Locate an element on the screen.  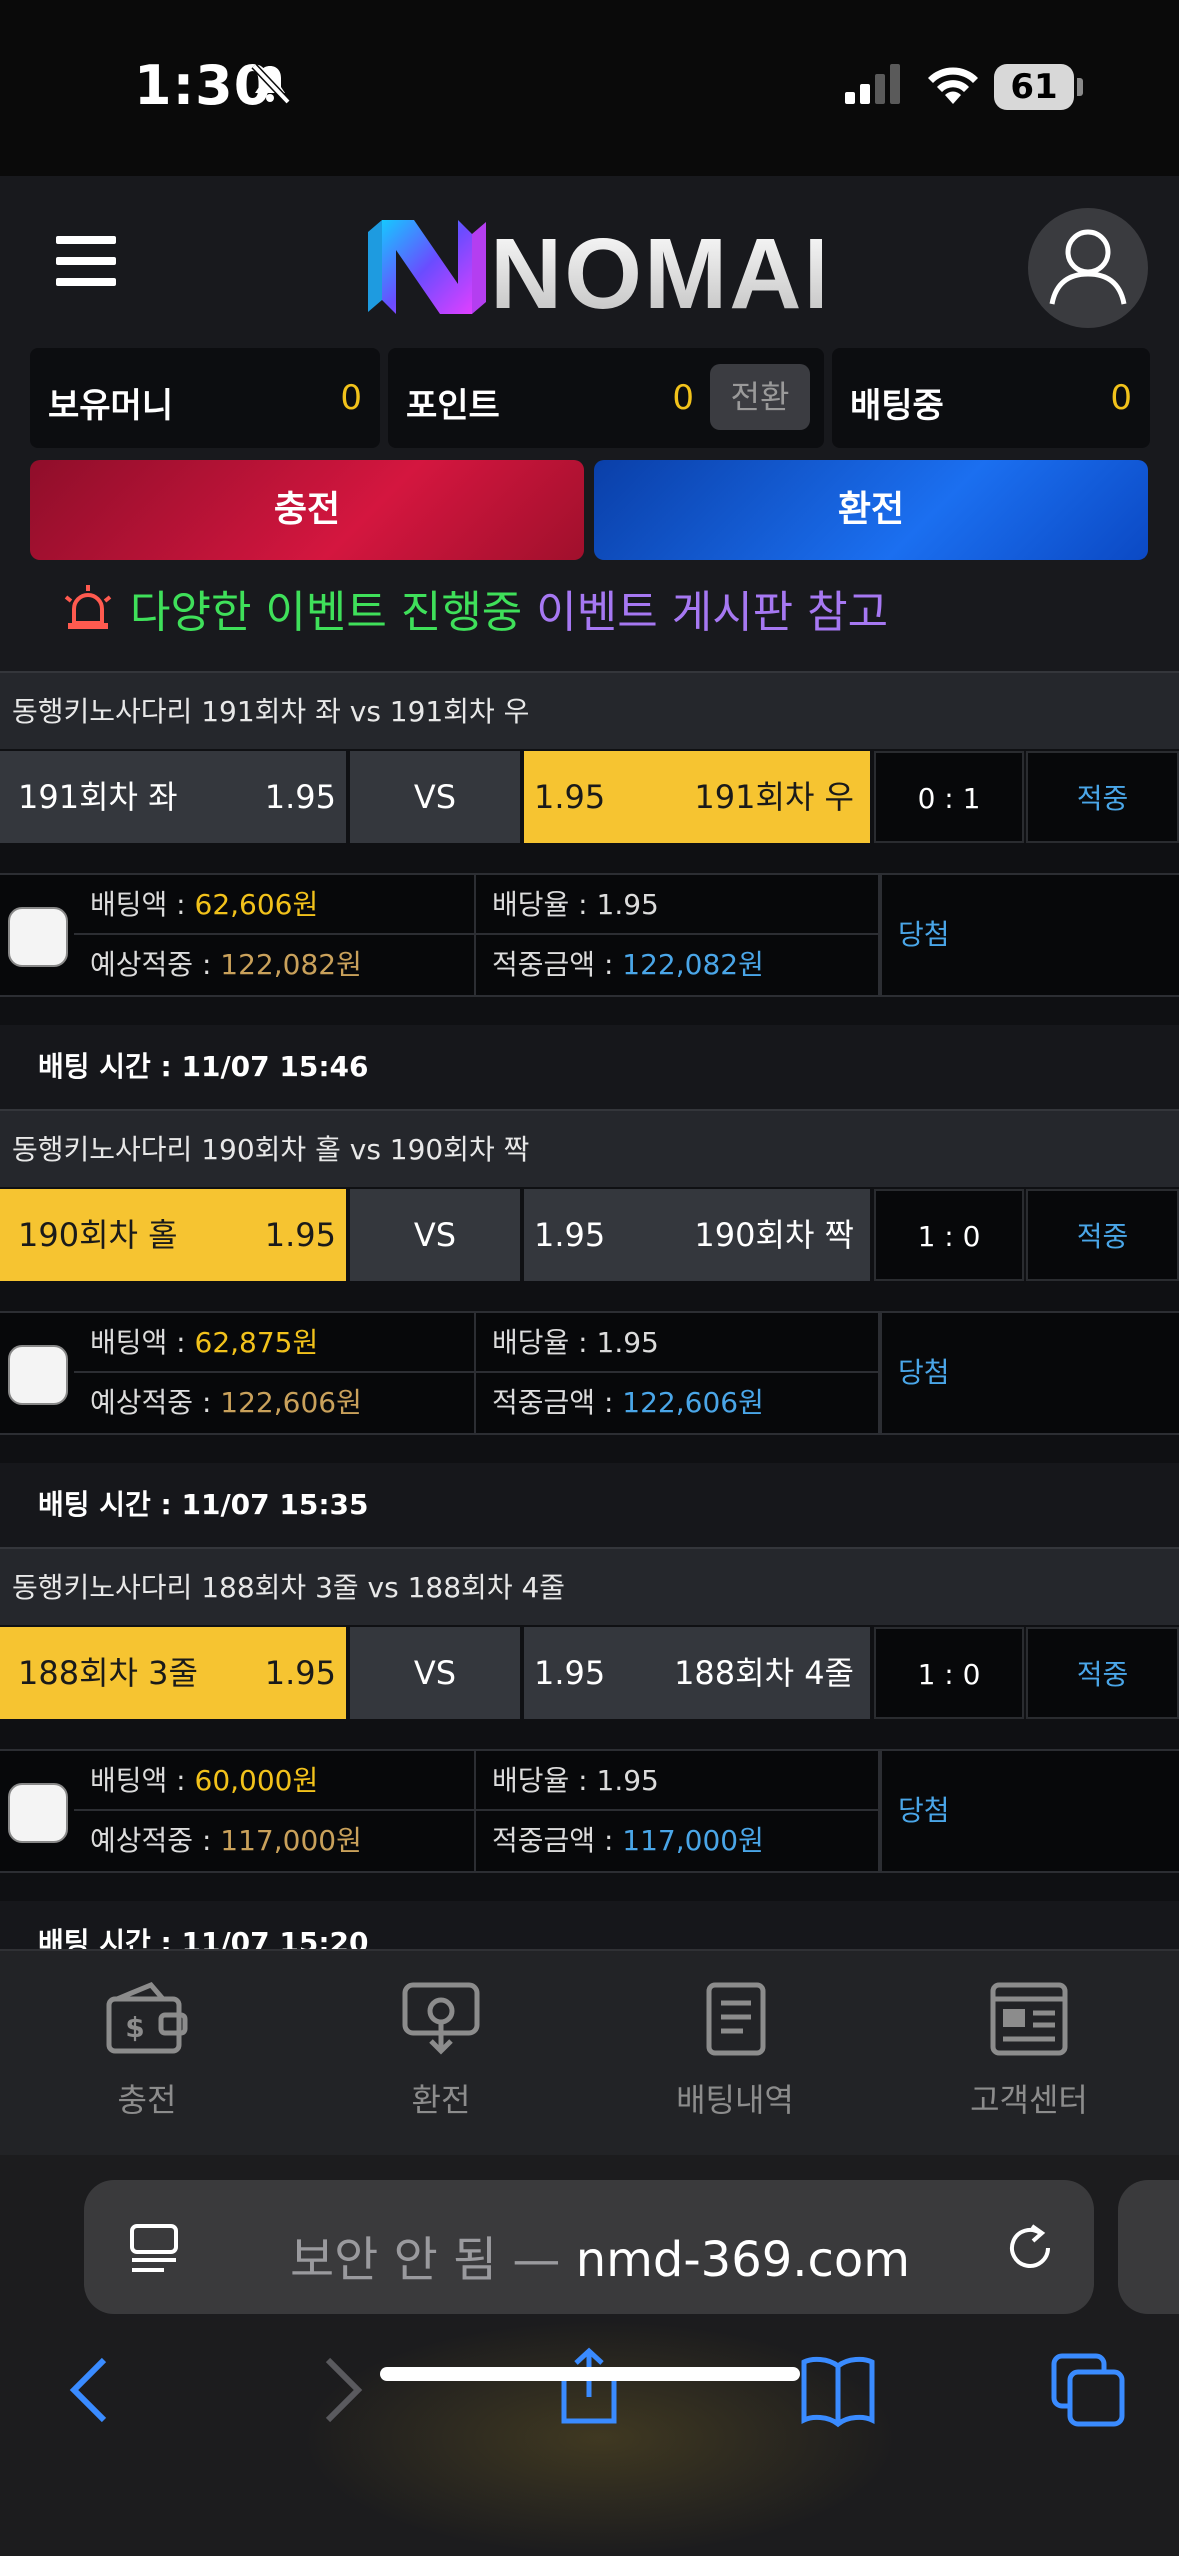
cellular-signal-icon is located at coordinates (872, 84).